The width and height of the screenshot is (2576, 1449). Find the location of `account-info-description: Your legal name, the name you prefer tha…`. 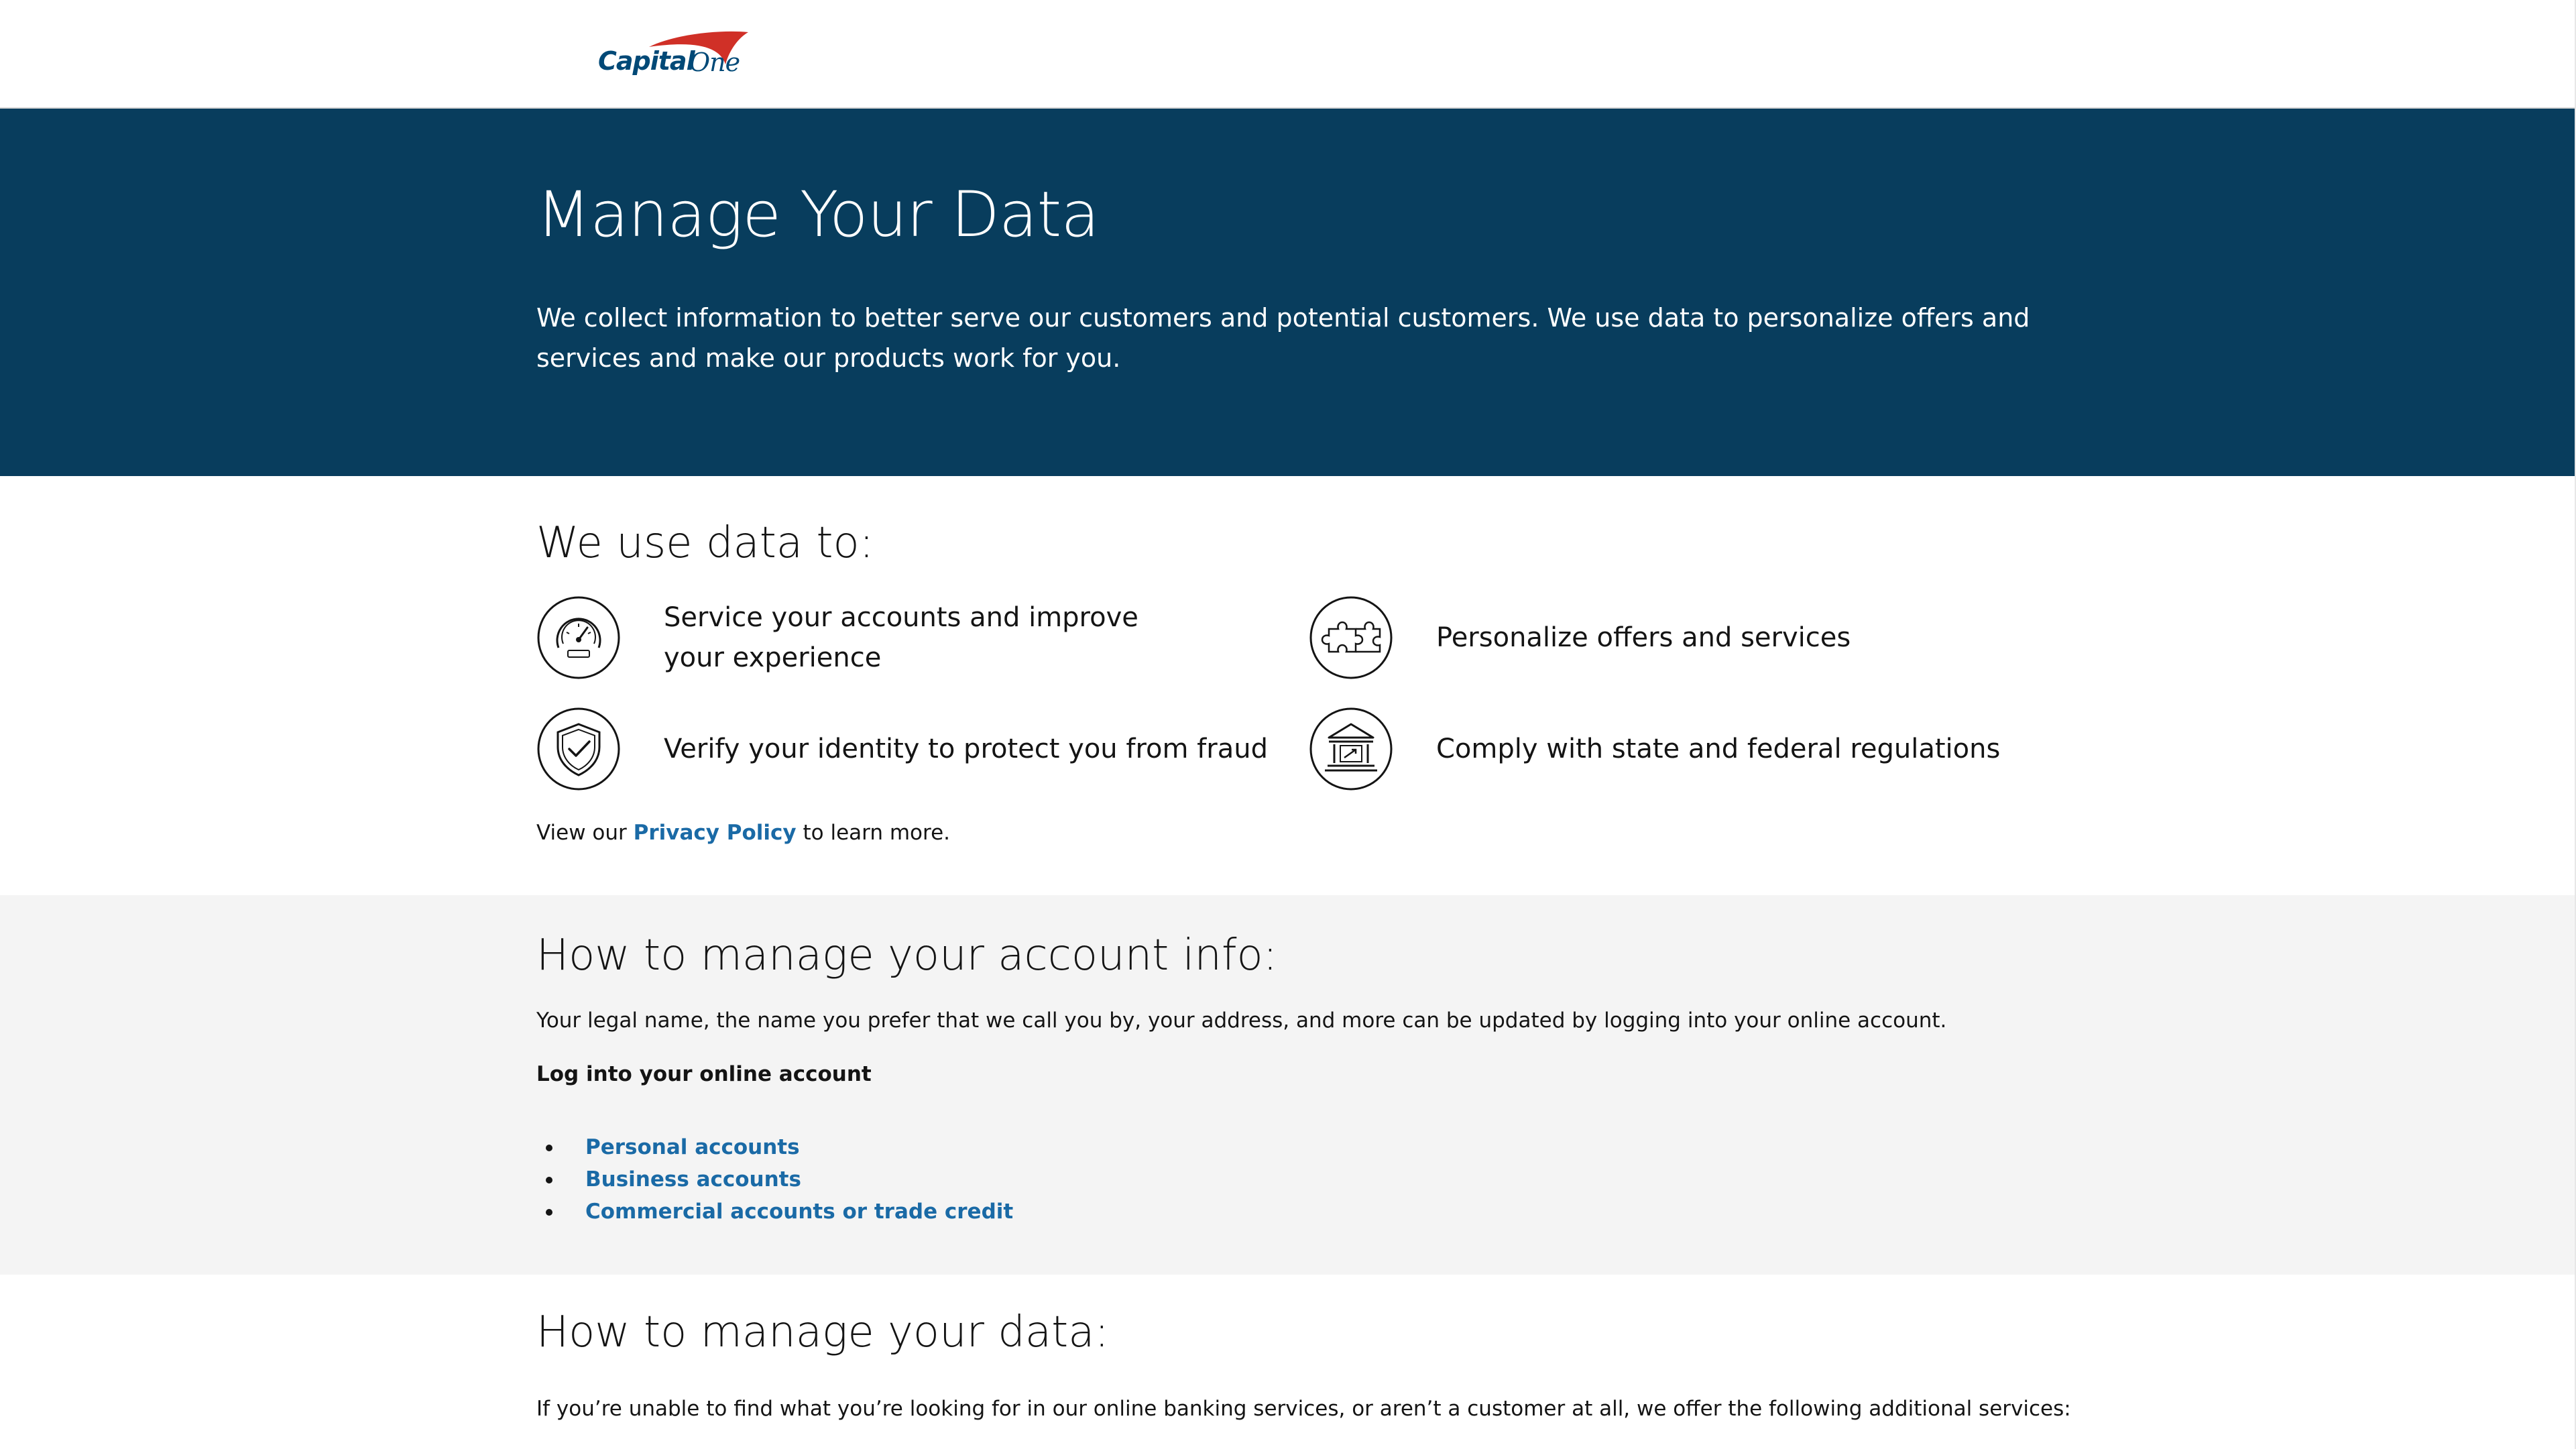

account-info-description: Your legal name, the name you prefer tha… is located at coordinates (1241, 1021).